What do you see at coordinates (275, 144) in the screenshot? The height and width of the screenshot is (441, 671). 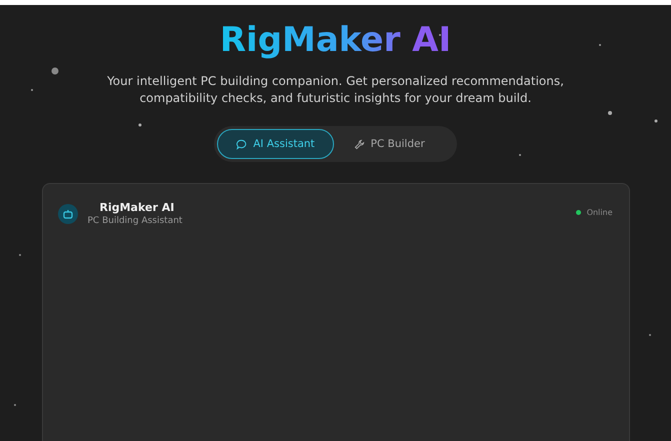 I see `tab: AI Assistant` at bounding box center [275, 144].